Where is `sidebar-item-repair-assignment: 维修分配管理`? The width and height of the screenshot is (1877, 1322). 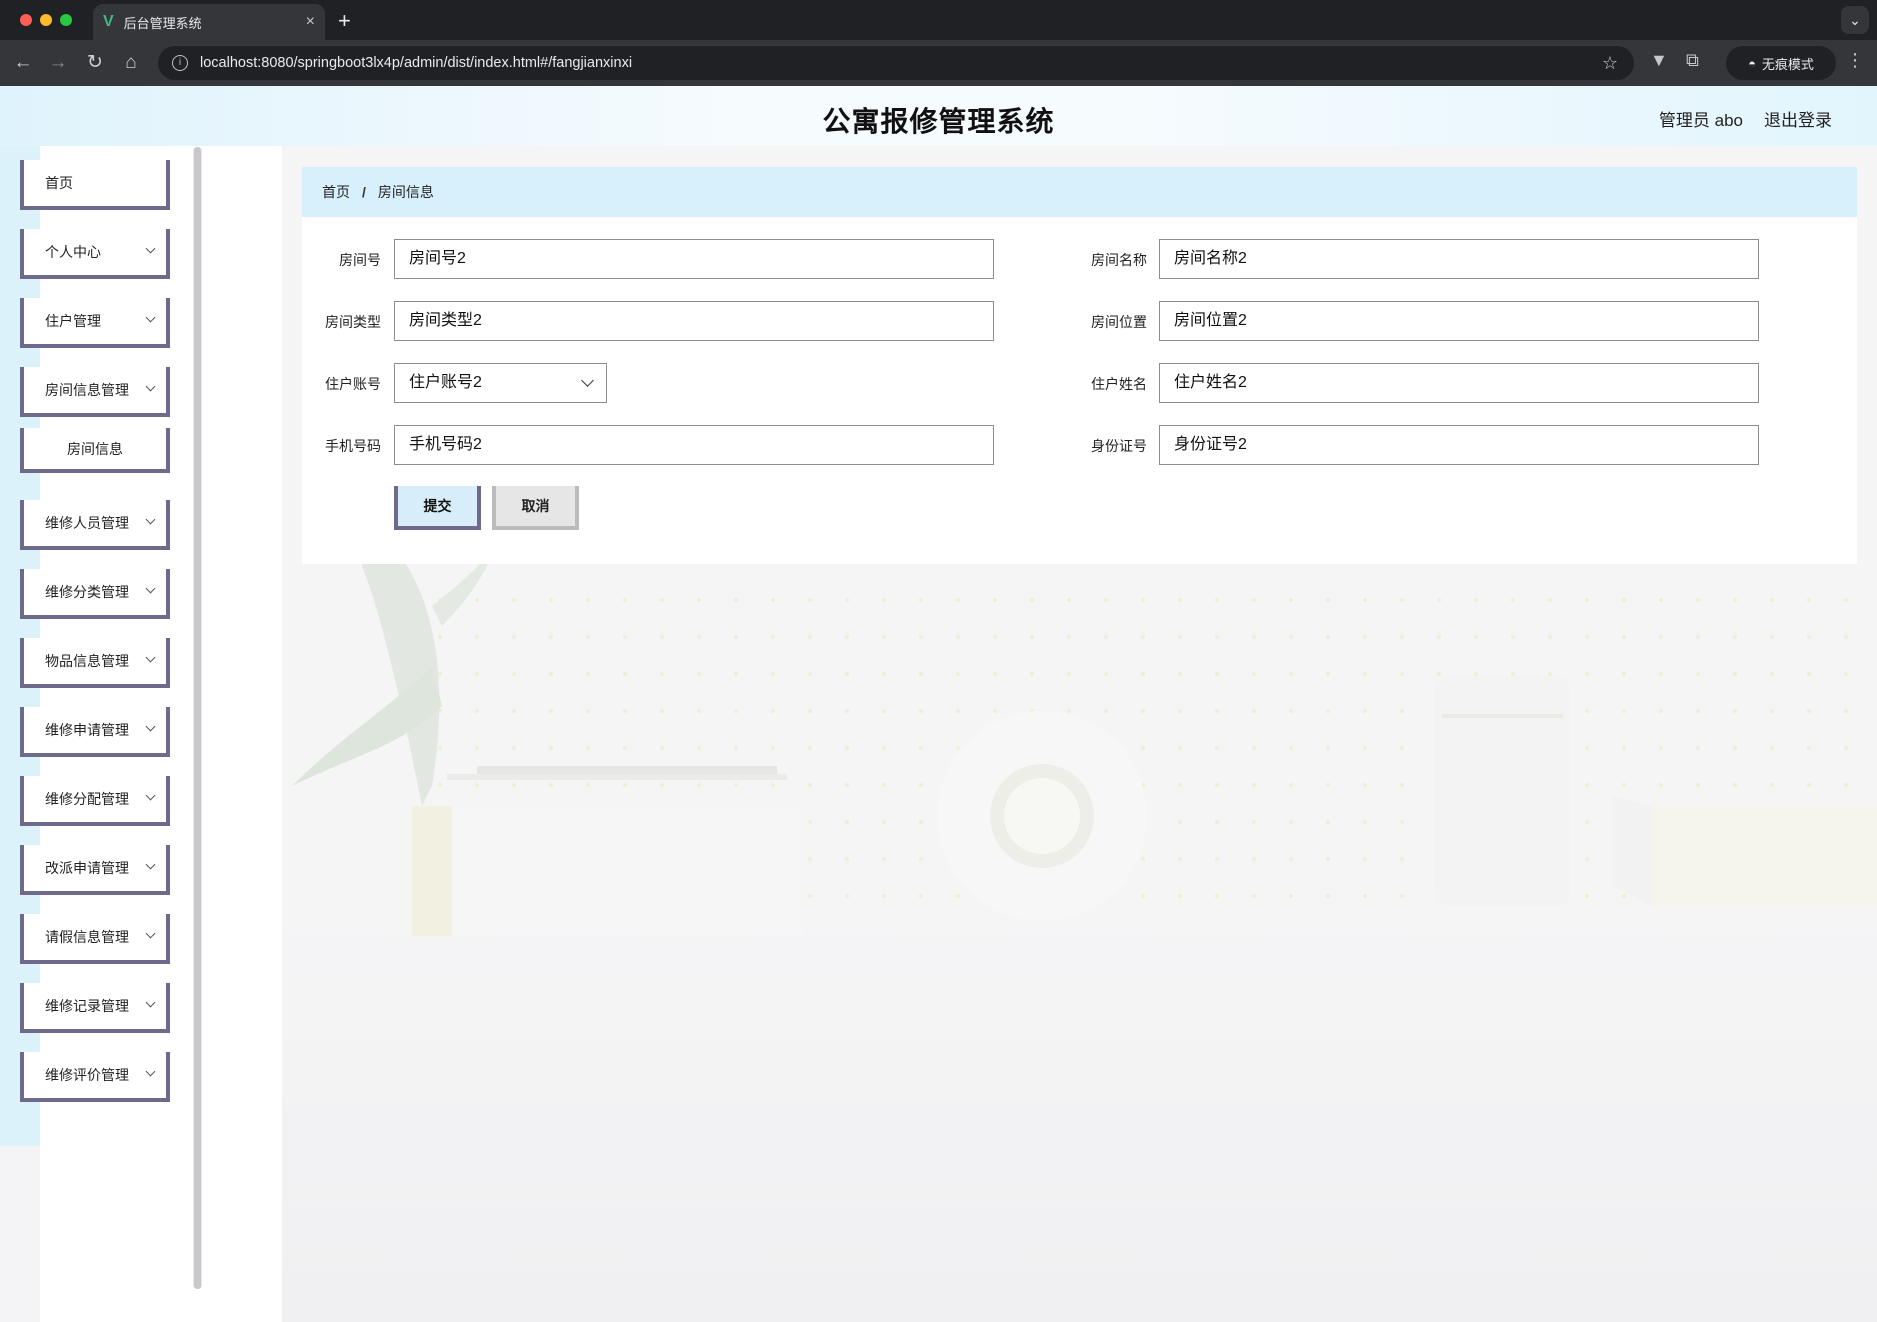
sidebar-item-repair-assignment: 维修分配管理 is located at coordinates (95, 801).